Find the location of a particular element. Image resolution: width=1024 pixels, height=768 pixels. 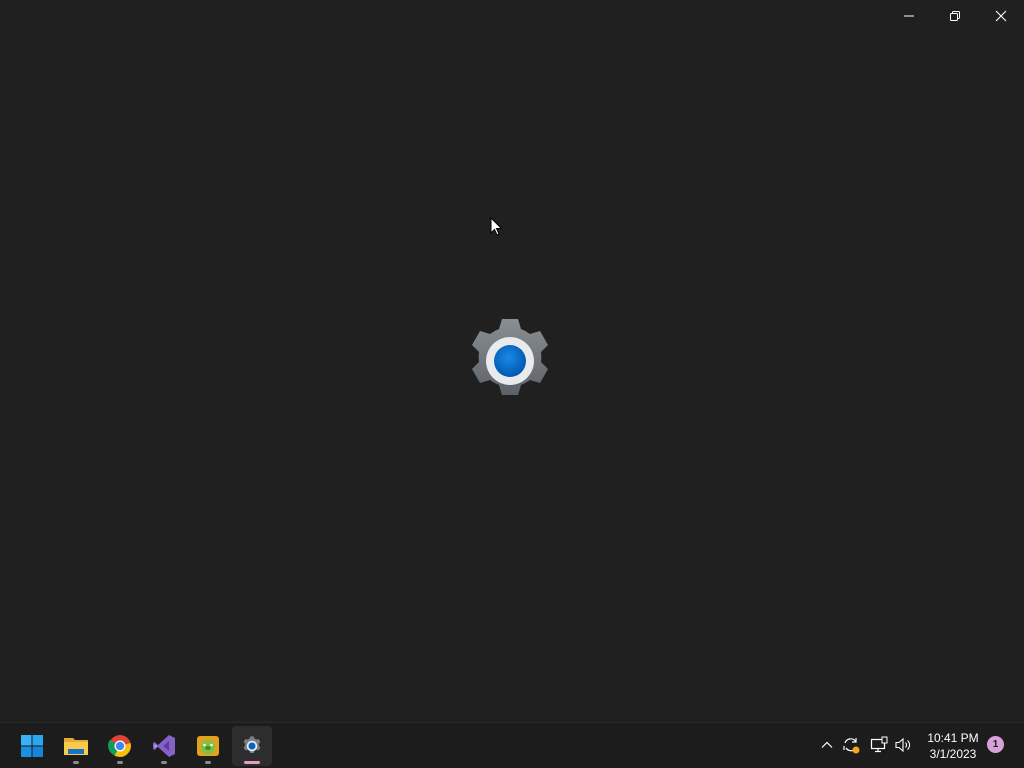

restore-icon is located at coordinates (955, 16).